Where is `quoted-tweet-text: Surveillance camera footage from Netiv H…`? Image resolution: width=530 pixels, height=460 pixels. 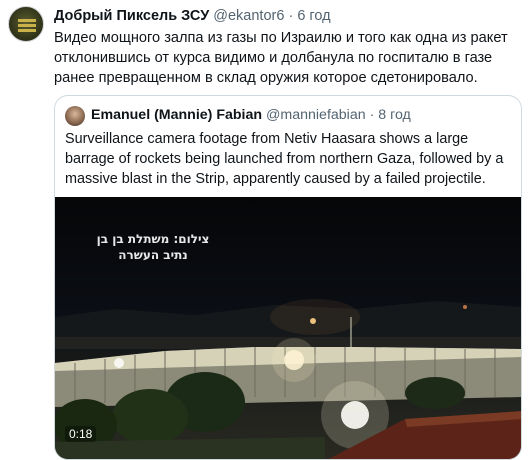 quoted-tweet-text: Surveillance camera footage from Netiv H… is located at coordinates (284, 159).